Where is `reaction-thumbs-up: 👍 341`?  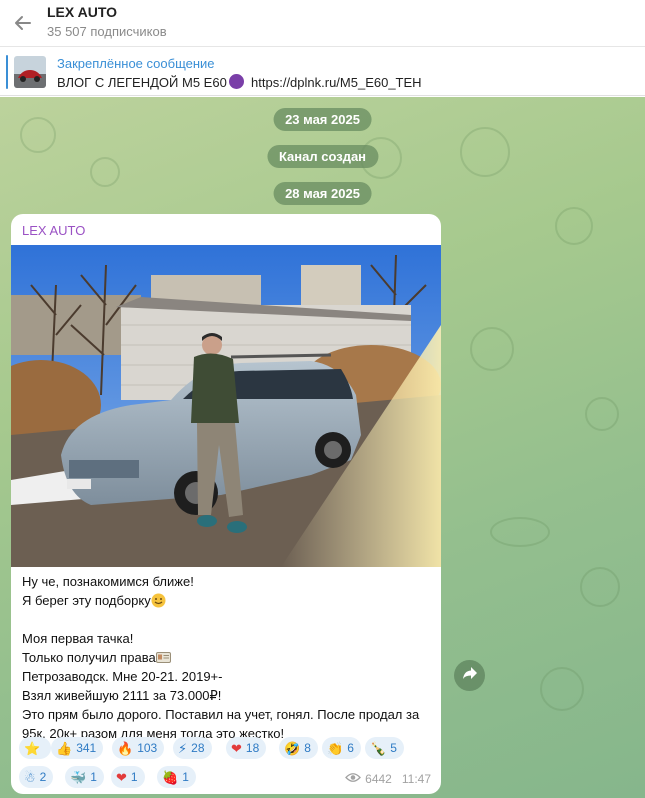
reaction-thumbs-up: 👍 341 is located at coordinates (77, 748).